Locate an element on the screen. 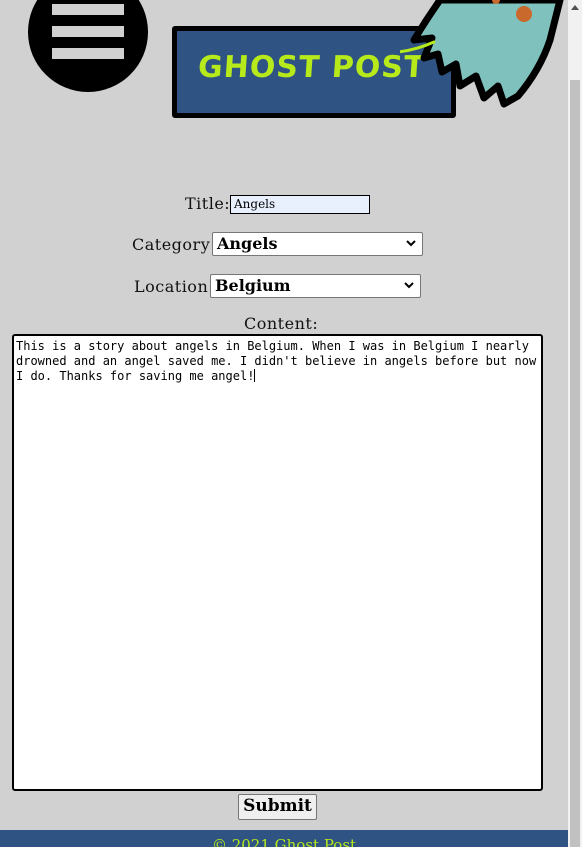  hamburger-menu-icon is located at coordinates (88, 46).